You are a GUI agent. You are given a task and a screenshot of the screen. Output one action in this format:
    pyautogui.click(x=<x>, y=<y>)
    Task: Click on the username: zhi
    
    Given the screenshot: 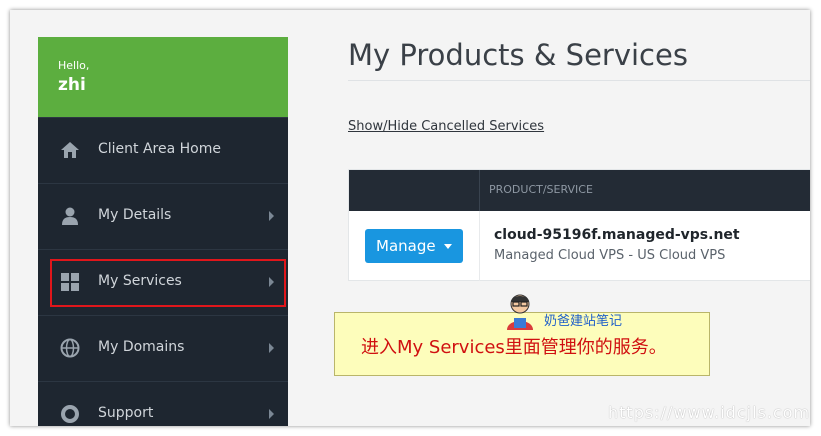 What is the action you would take?
    pyautogui.click(x=72, y=85)
    